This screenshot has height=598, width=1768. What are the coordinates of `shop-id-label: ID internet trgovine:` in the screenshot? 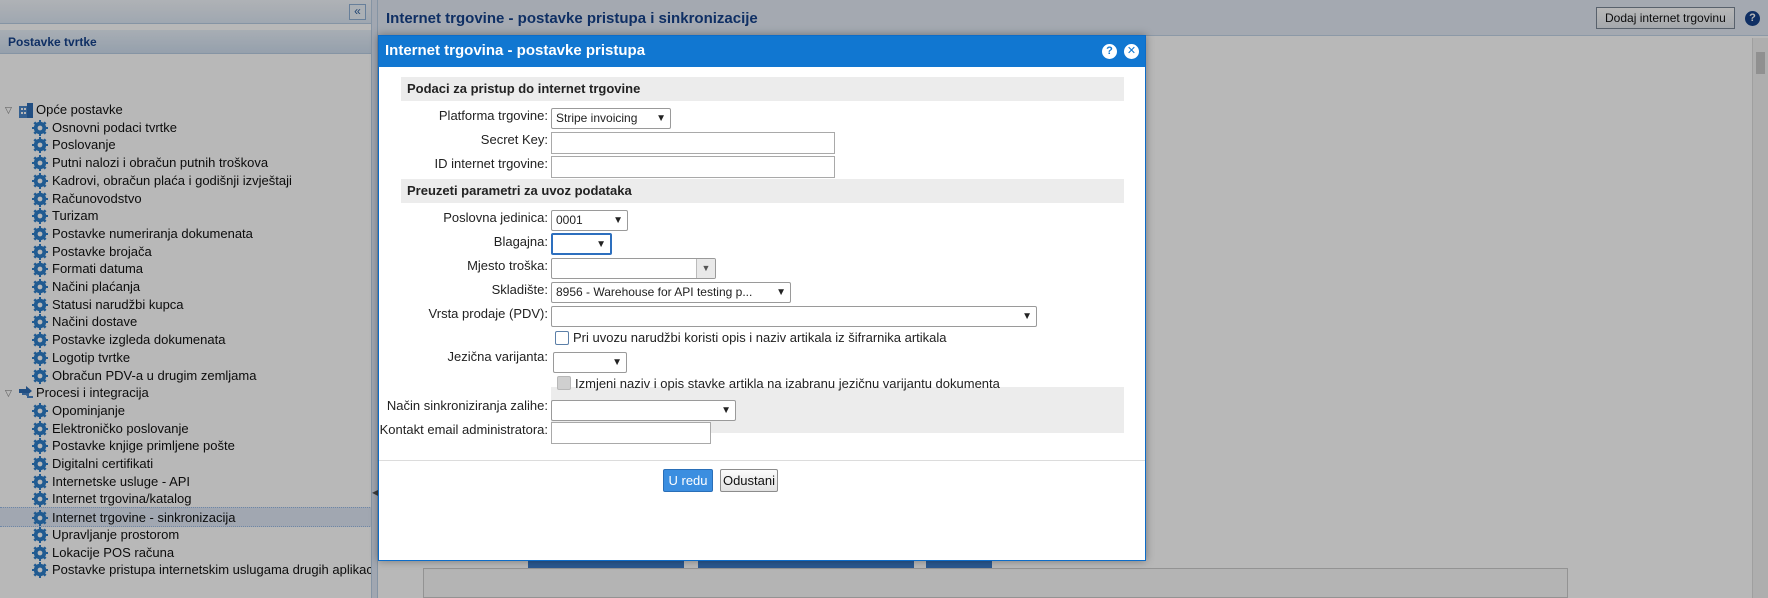 It's located at (491, 163).